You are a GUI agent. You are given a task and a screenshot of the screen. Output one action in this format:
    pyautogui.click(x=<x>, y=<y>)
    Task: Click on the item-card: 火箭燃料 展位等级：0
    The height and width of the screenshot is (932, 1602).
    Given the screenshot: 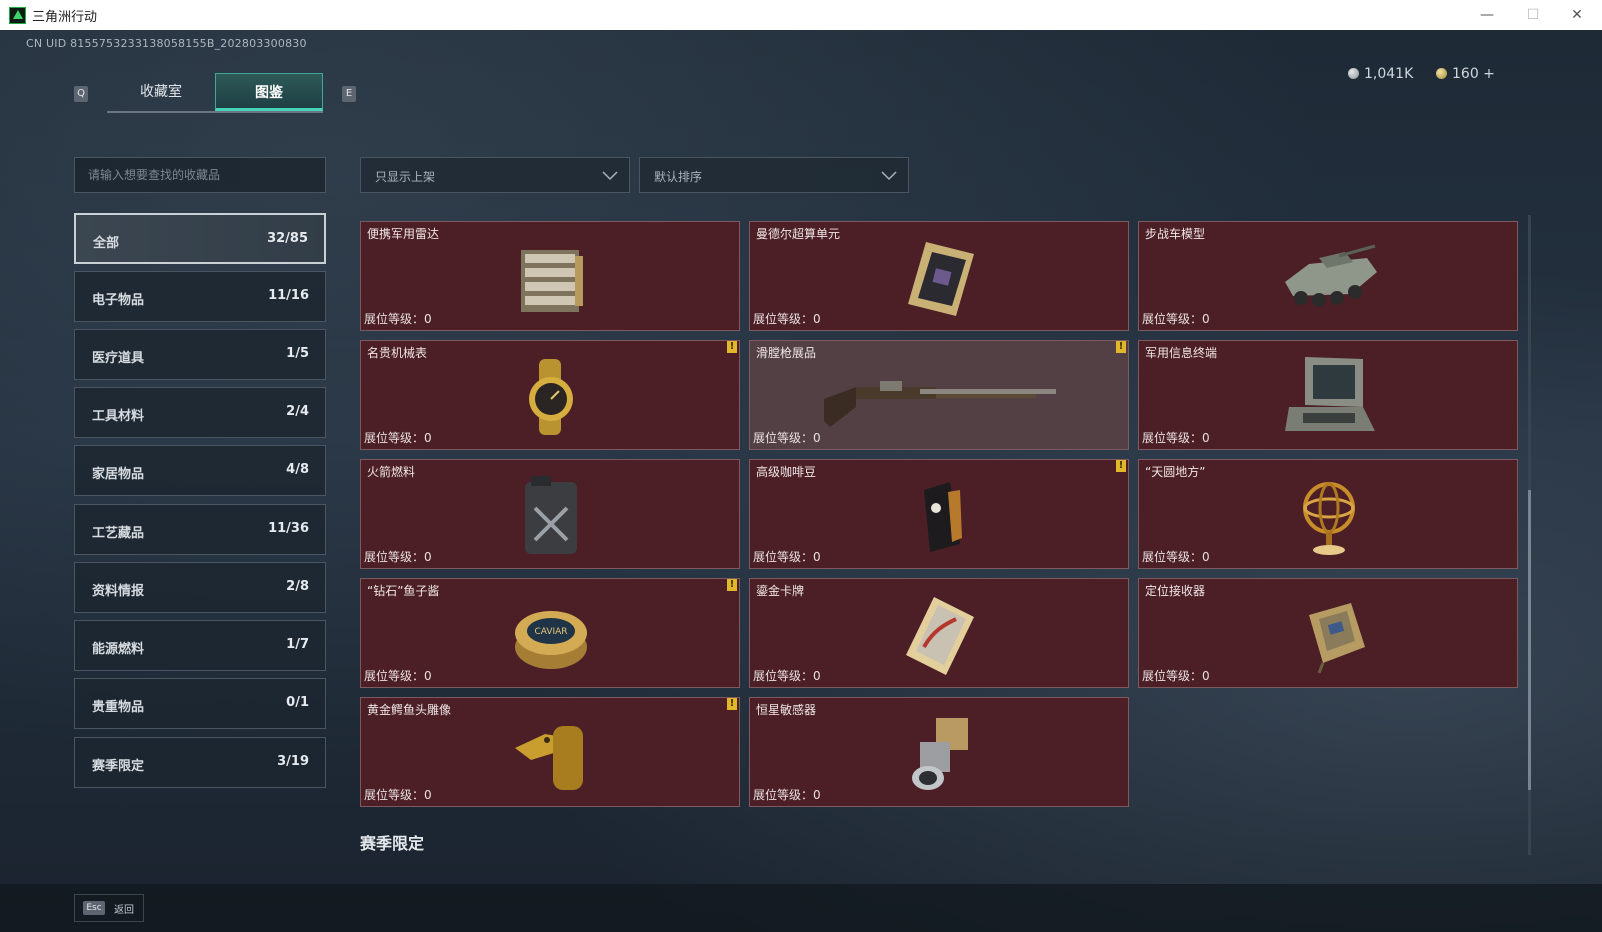 What is the action you would take?
    pyautogui.click(x=550, y=514)
    